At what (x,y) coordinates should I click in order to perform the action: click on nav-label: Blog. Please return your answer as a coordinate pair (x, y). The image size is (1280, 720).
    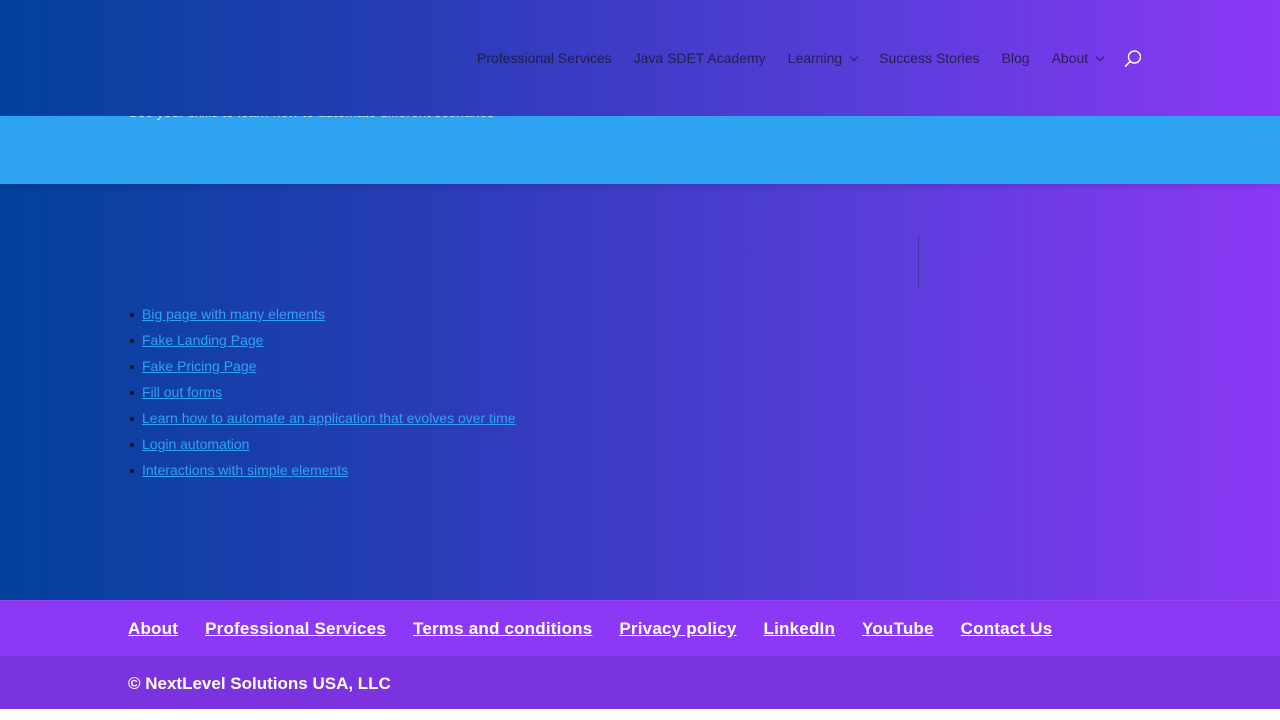
    Looking at the image, I should click on (1015, 58).